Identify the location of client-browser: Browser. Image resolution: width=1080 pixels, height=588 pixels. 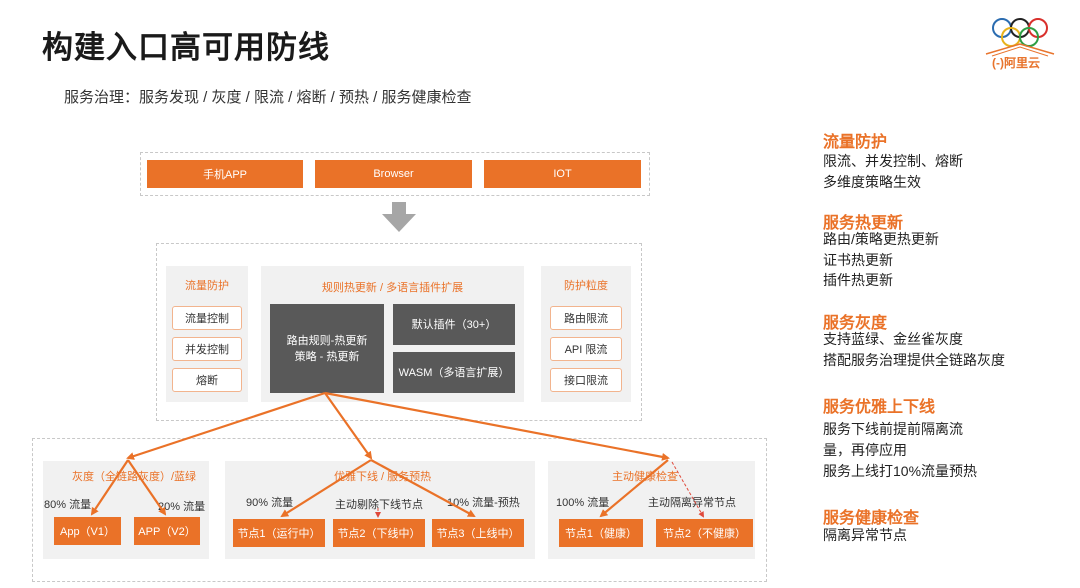
(393, 174).